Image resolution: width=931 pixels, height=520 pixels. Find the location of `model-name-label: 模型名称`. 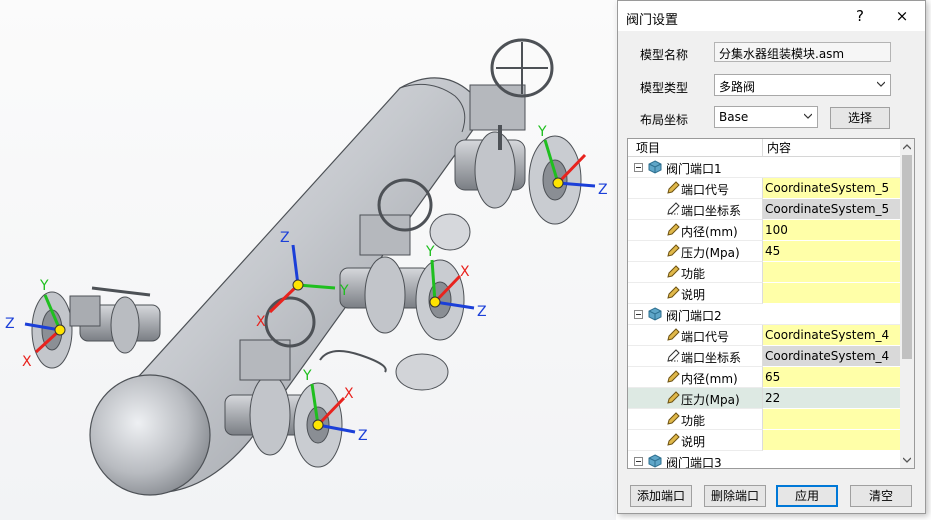

model-name-label: 模型名称 is located at coordinates (664, 55).